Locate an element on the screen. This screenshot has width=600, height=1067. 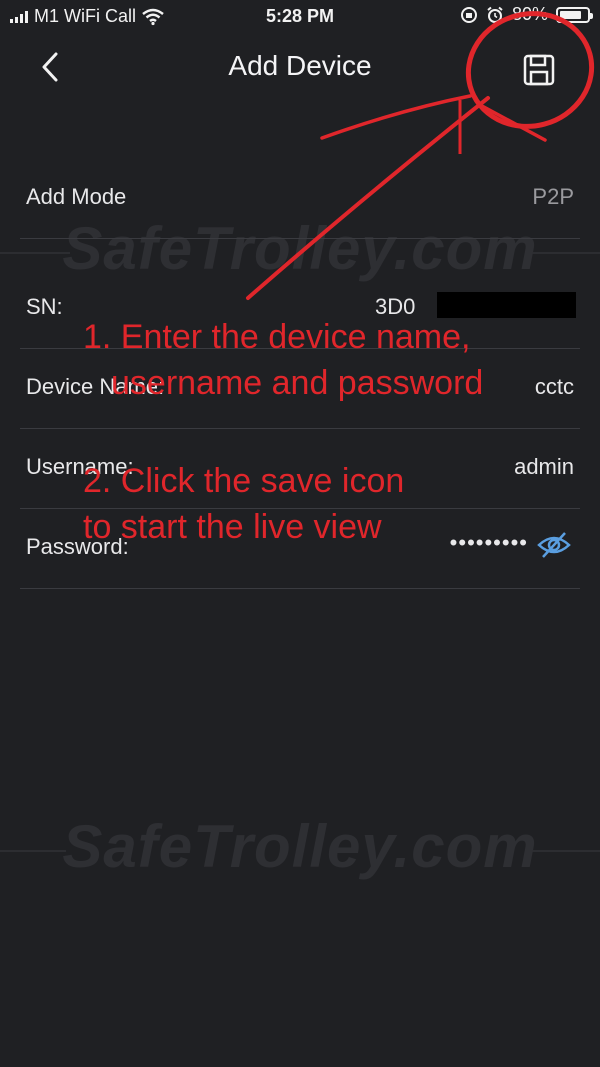
device-name-input: cctc is located at coordinates (554, 387).